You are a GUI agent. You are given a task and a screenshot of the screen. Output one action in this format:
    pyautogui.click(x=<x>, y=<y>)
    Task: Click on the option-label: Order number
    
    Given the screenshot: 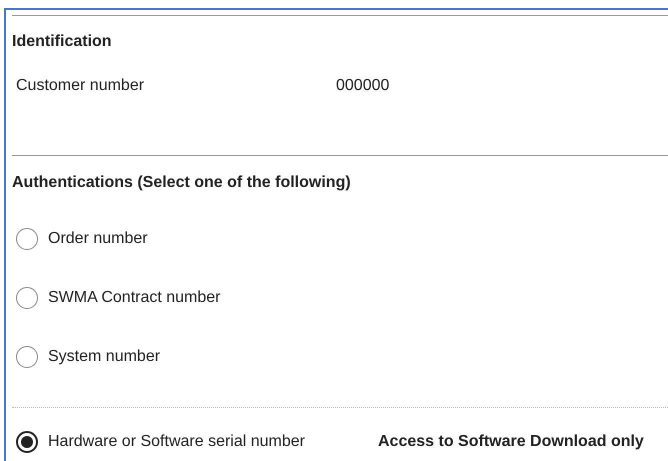 What is the action you would take?
    pyautogui.click(x=213, y=239)
    